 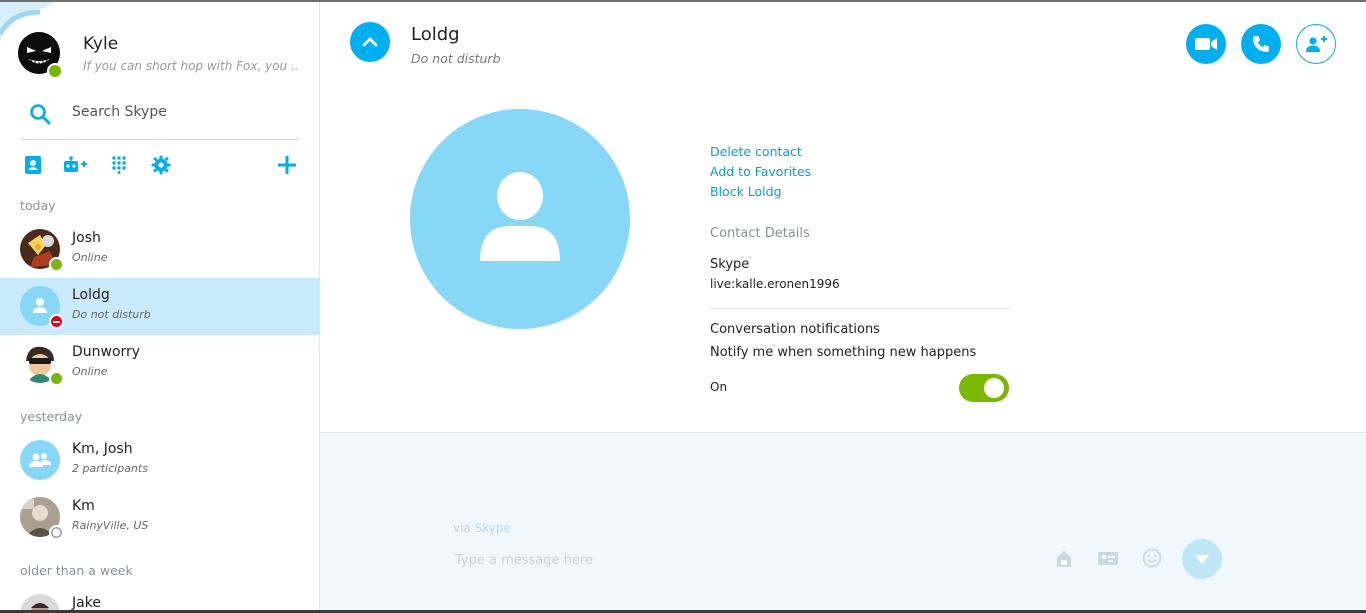 I want to click on video-camera-icon, so click(x=1206, y=44).